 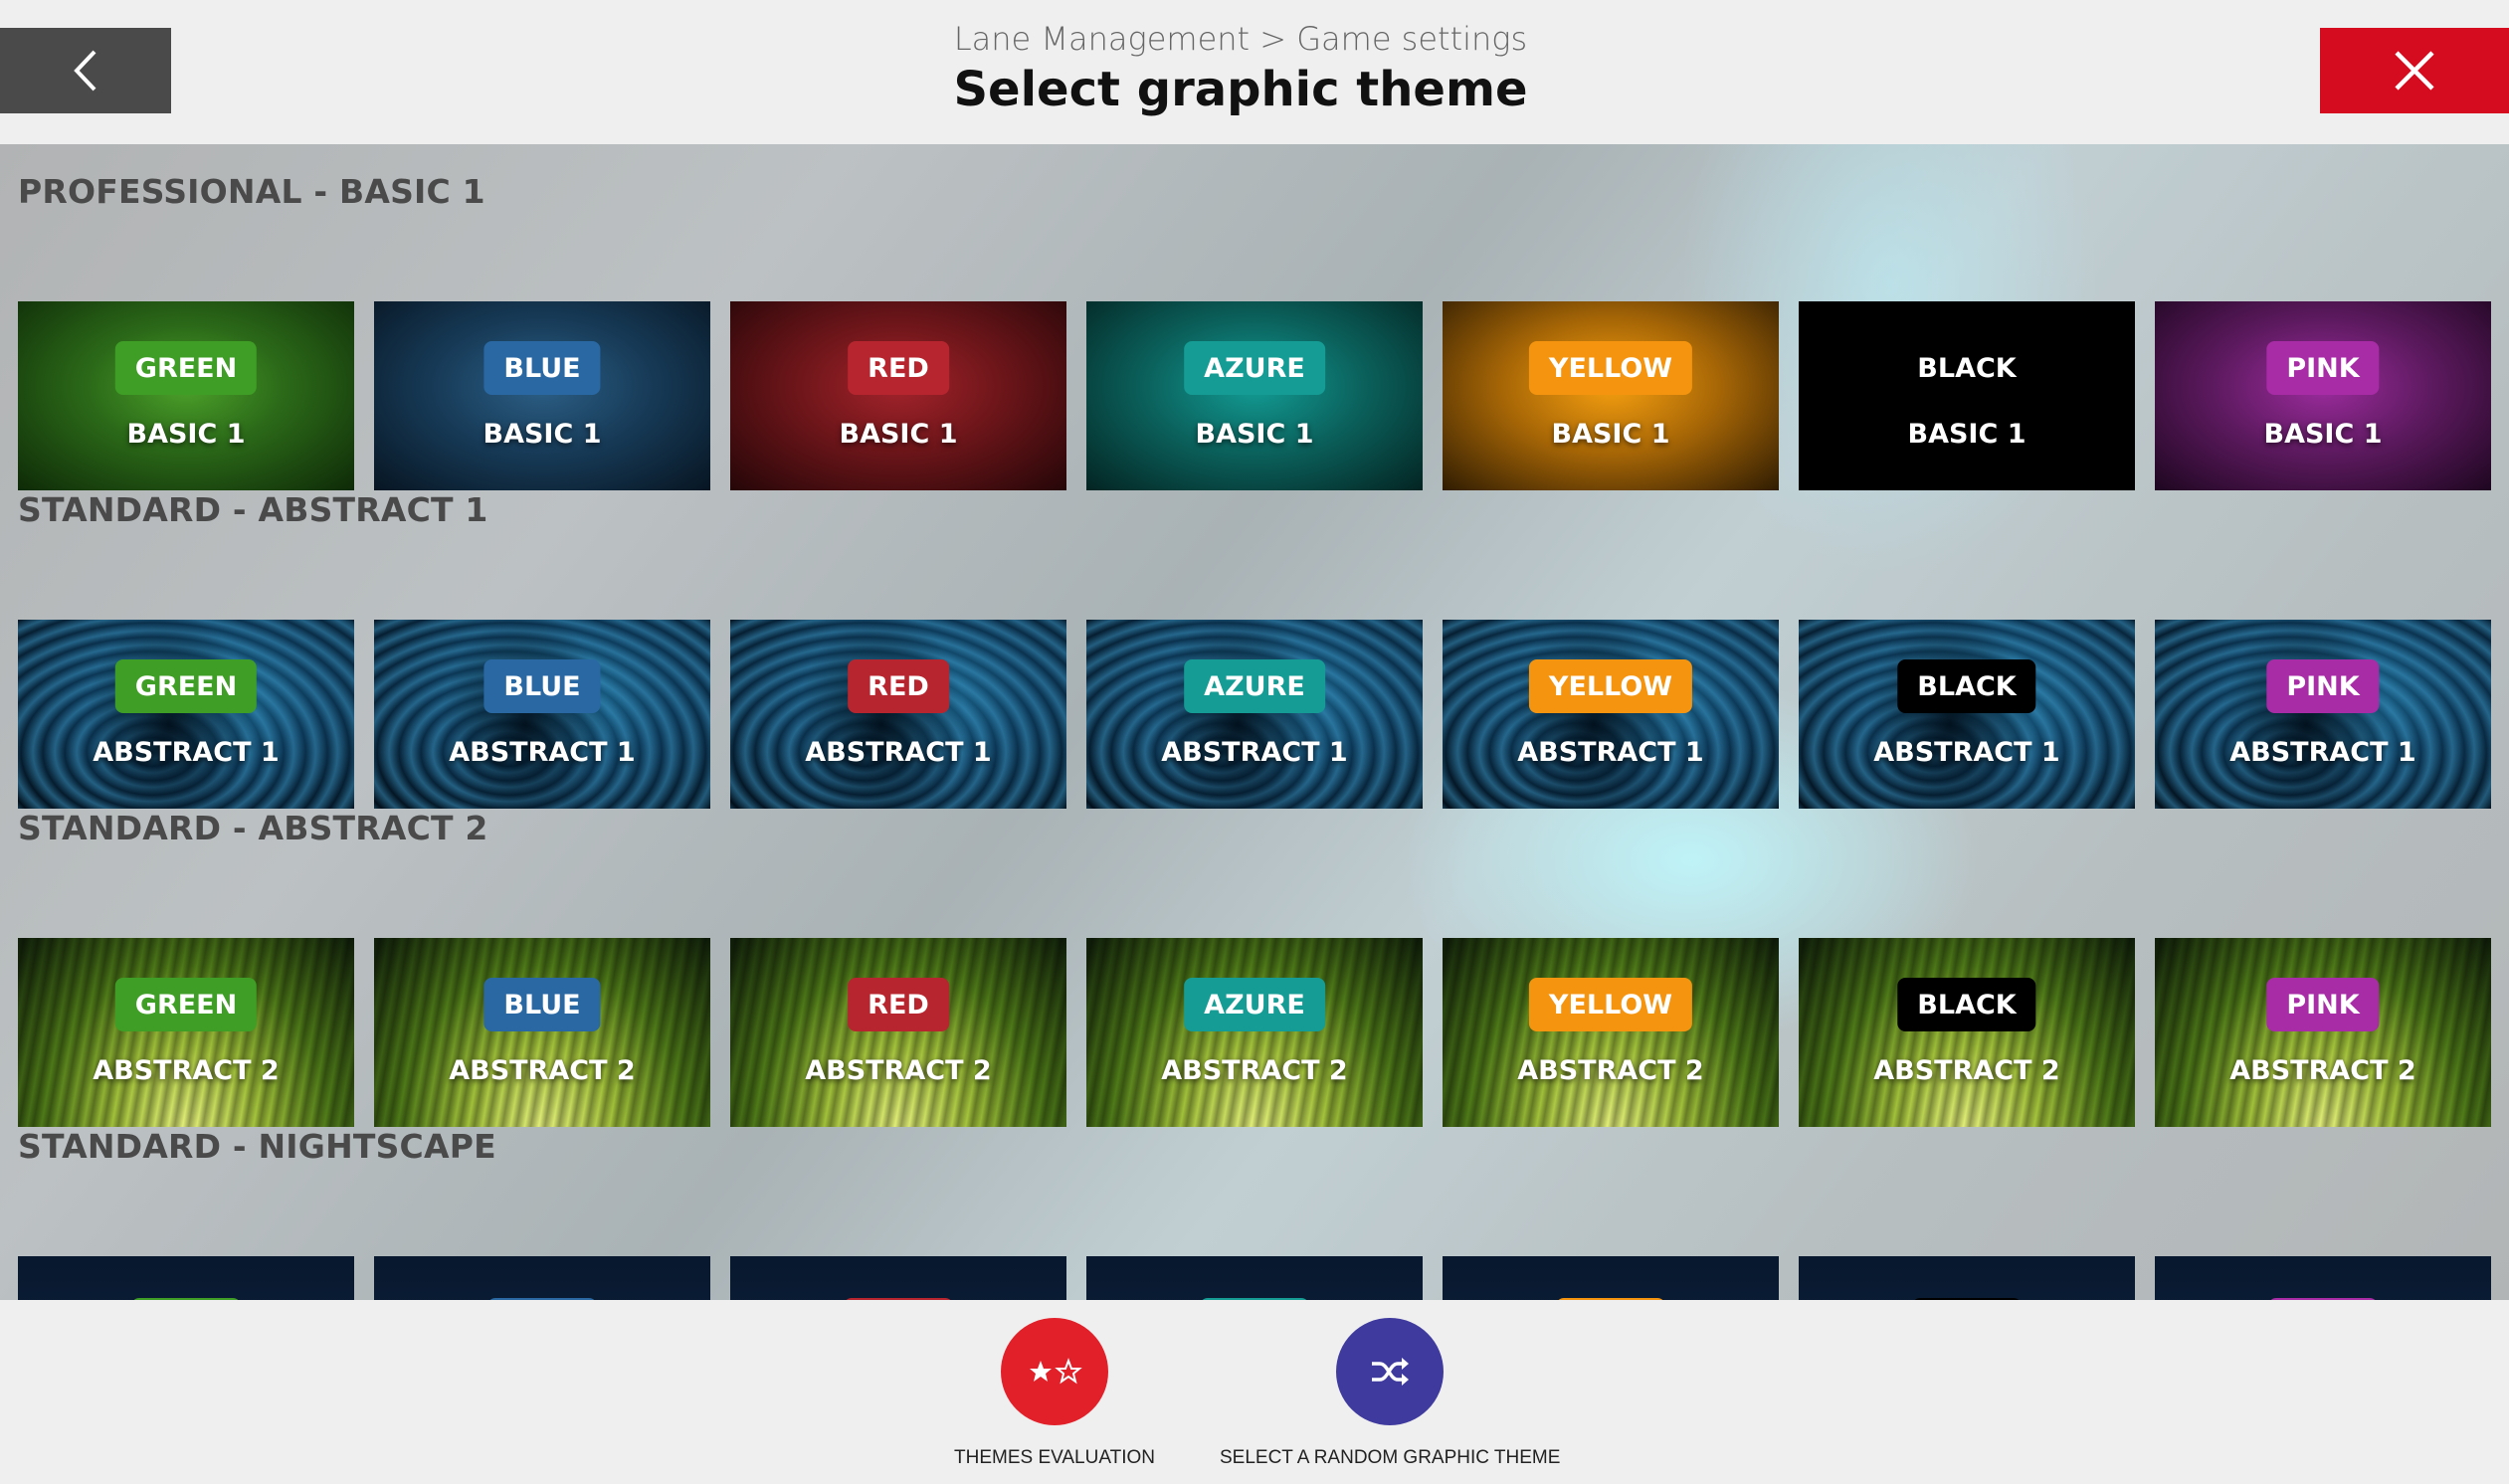 What do you see at coordinates (253, 828) in the screenshot?
I see `section-standard-abstract-2-title: STANDARD - ABSTRACT 2` at bounding box center [253, 828].